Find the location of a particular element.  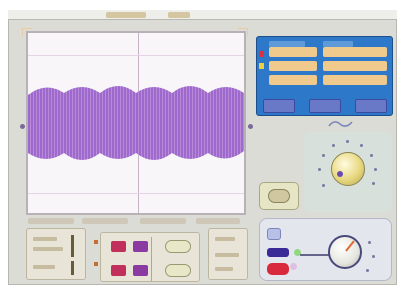

divider is located at coordinates (151, 259).